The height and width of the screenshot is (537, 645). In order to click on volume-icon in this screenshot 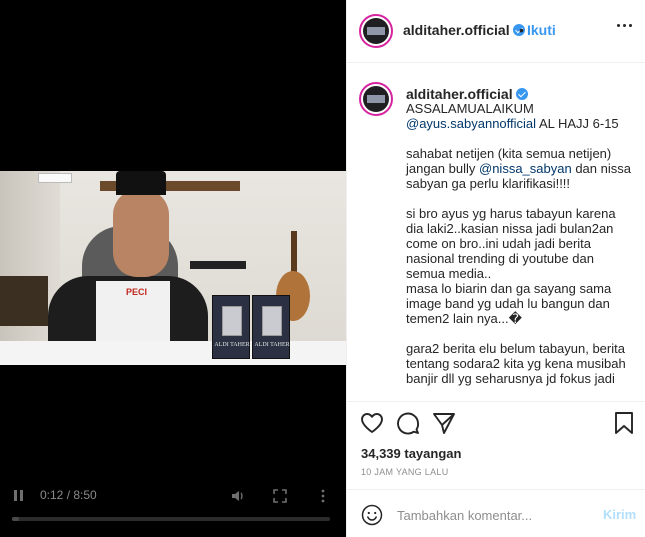, I will do `click(238, 496)`.